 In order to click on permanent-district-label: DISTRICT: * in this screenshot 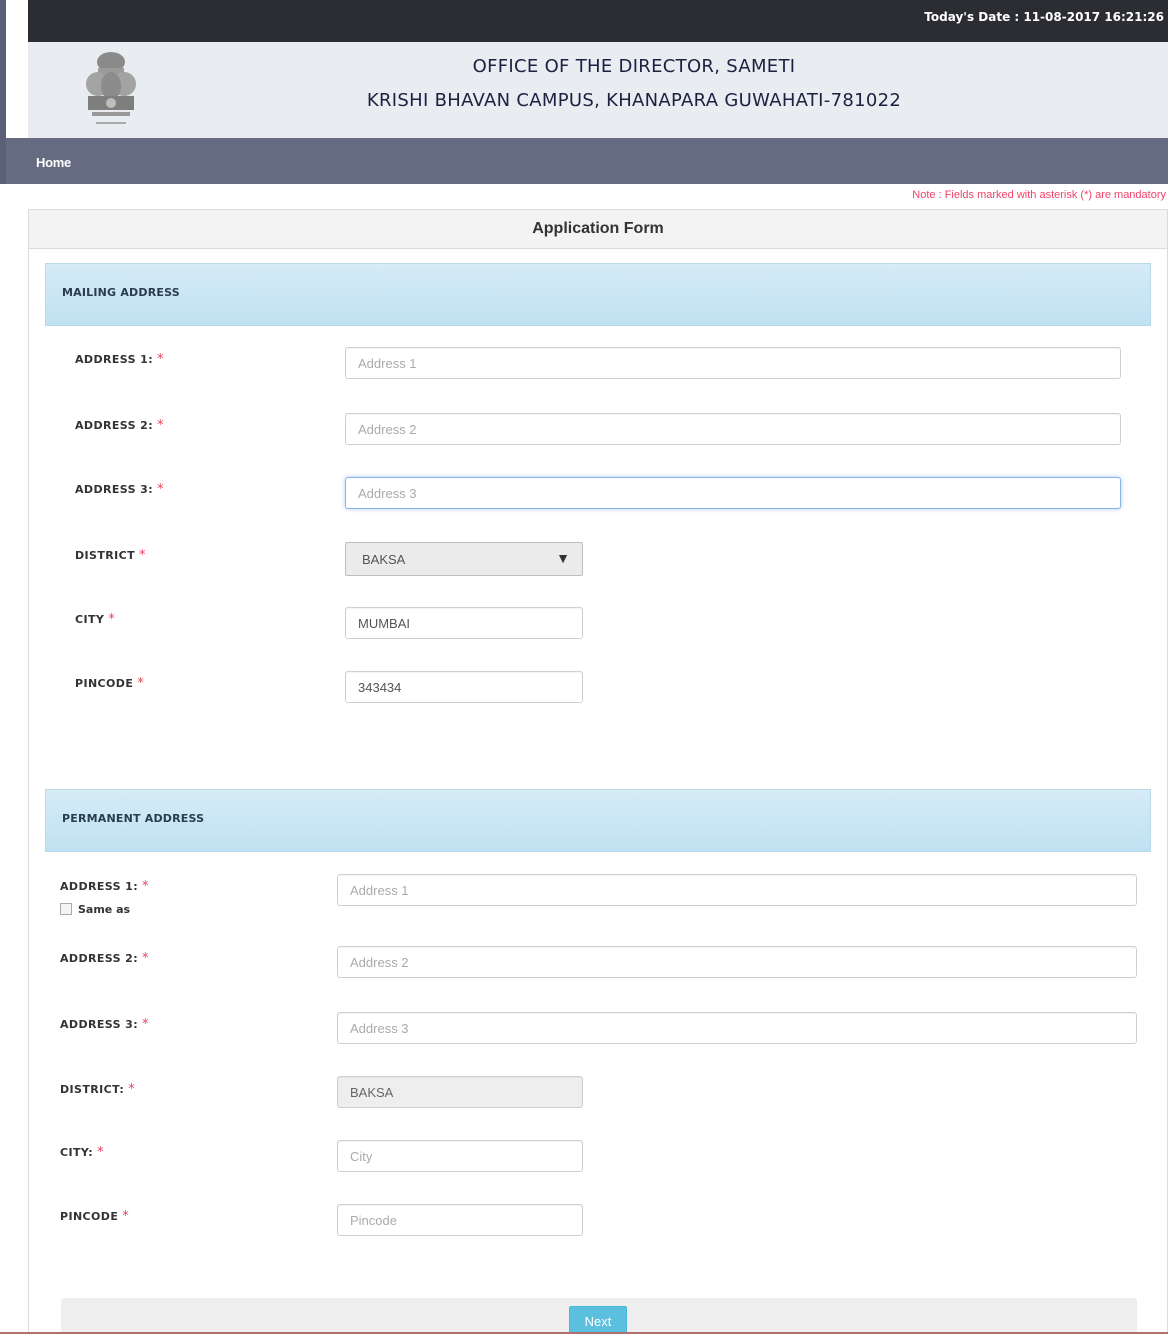, I will do `click(98, 1089)`.